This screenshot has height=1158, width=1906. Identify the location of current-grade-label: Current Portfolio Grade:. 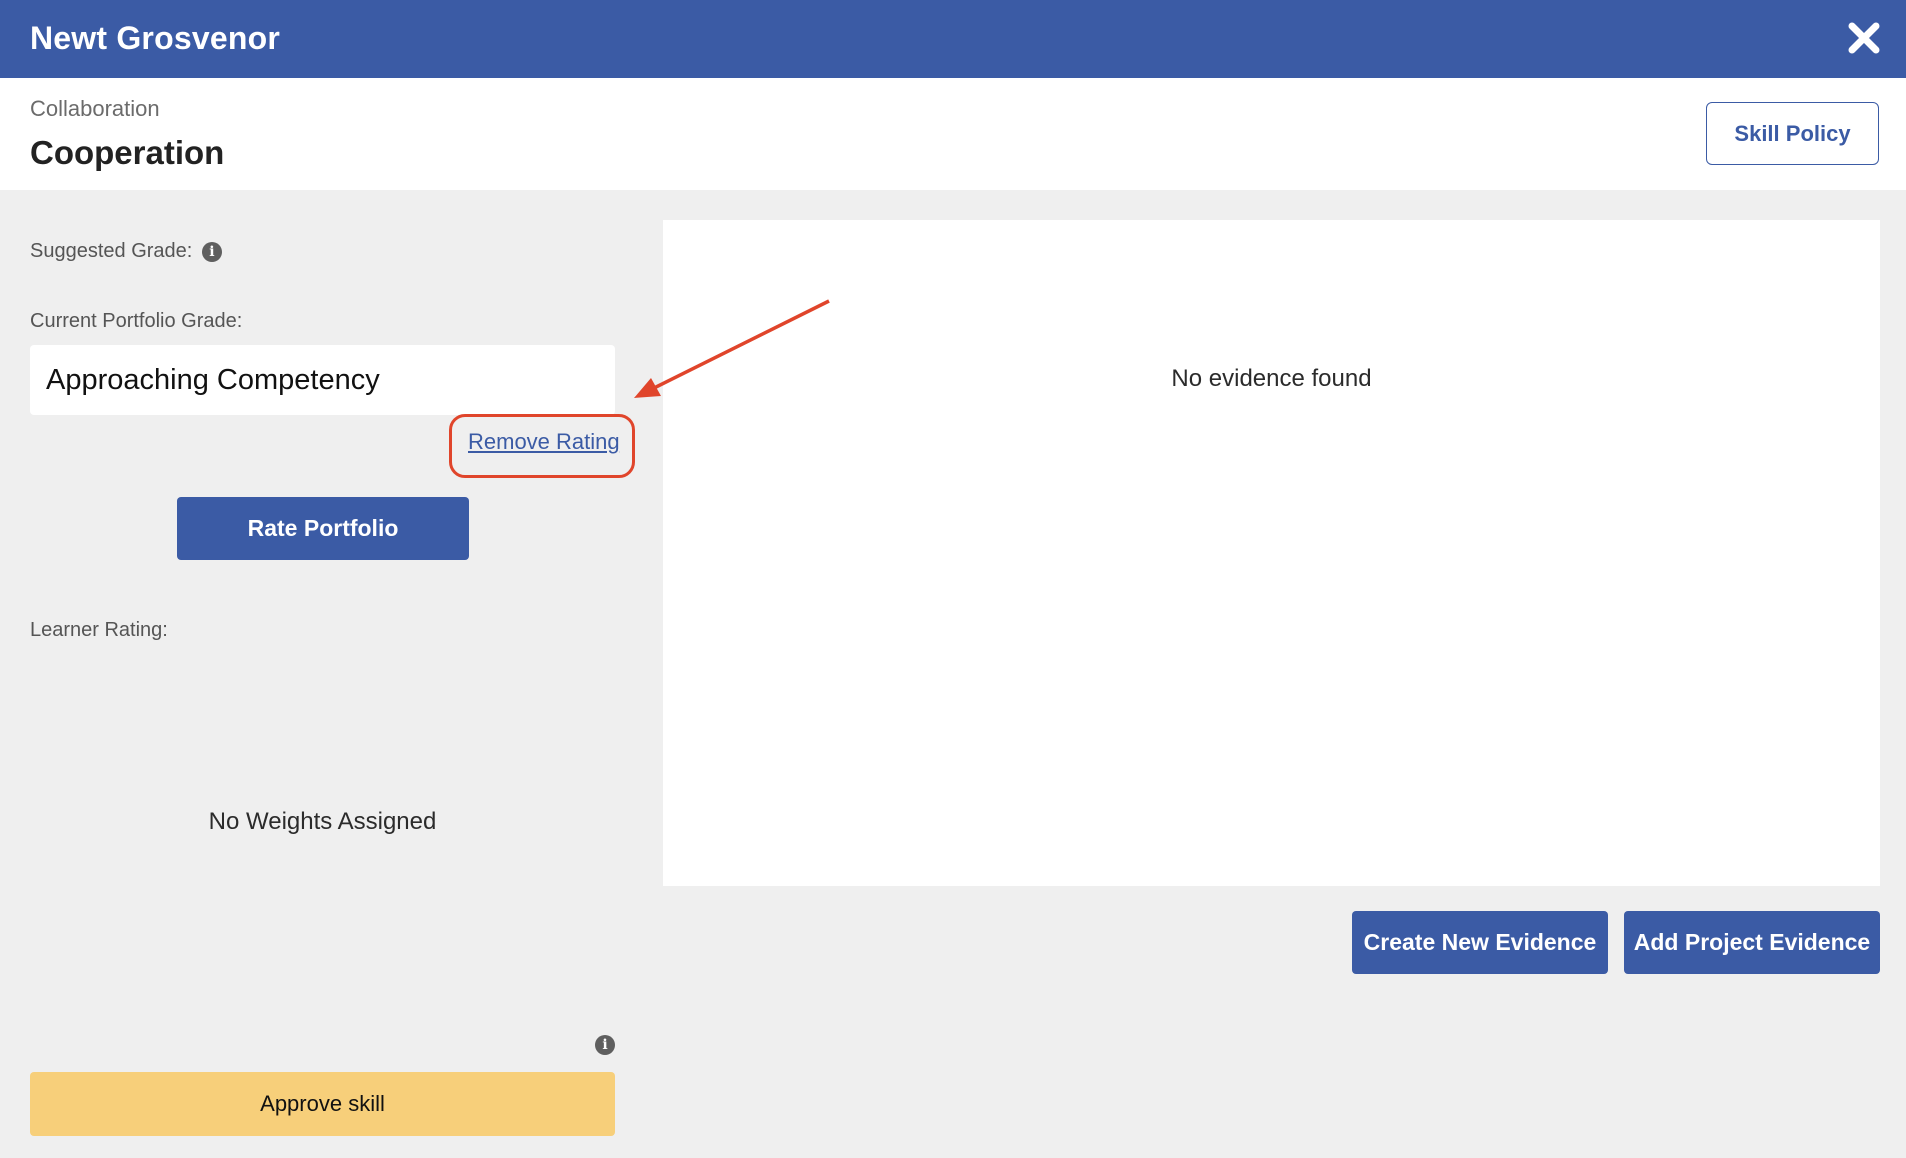
(136, 321).